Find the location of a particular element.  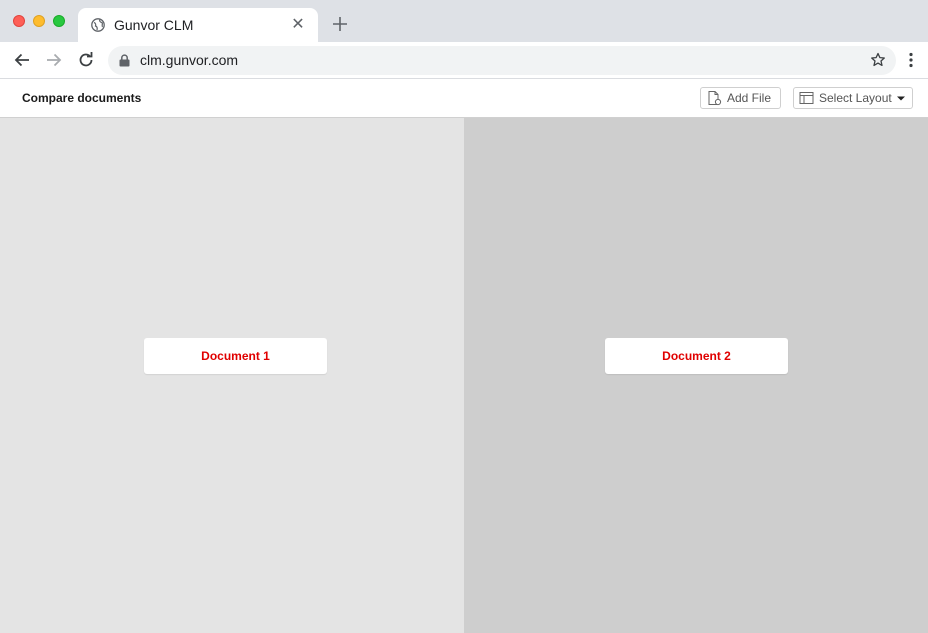

minimize-window-button is located at coordinates (39, 21).